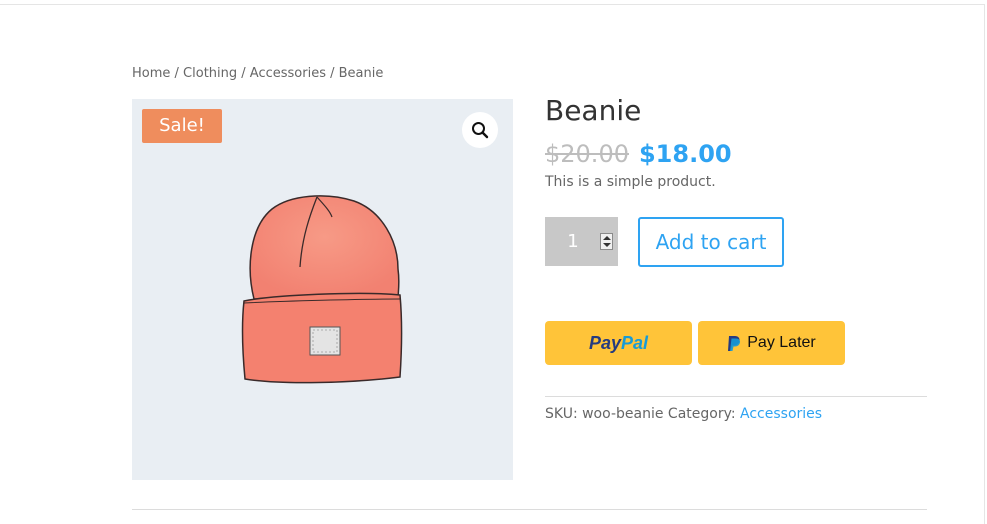 The height and width of the screenshot is (524, 987). I want to click on quantity-input, so click(573, 241).